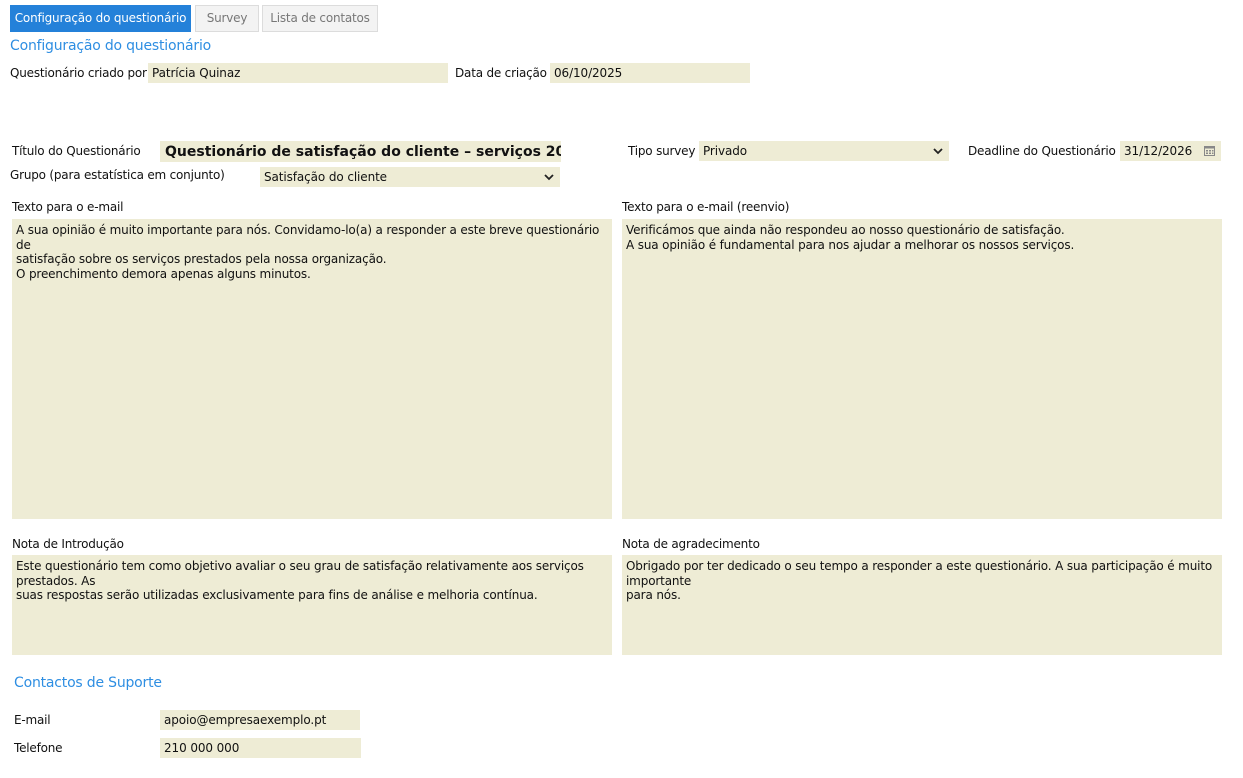 This screenshot has height=778, width=1243. What do you see at coordinates (824, 151) in the screenshot?
I see `survey-type-select: Privado` at bounding box center [824, 151].